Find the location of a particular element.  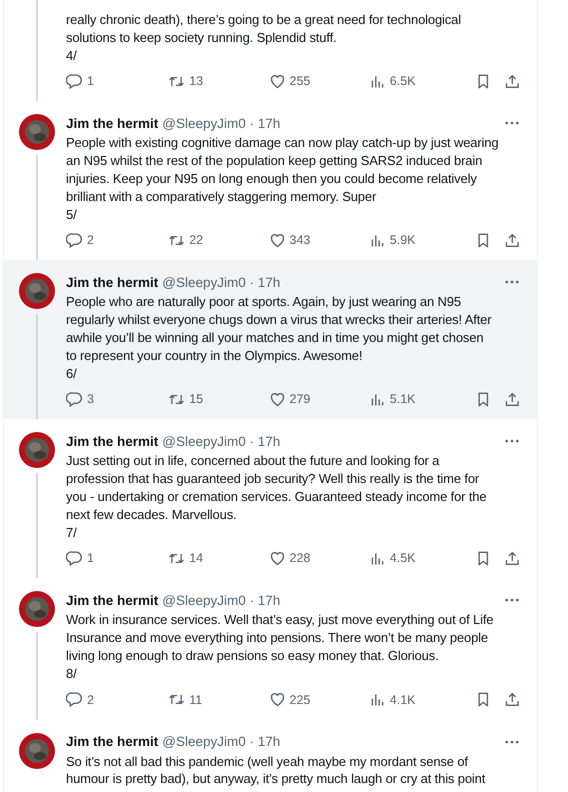

tweet-text: So it’s not all bad this pandemic (well yeah maybe my mordant sense of humour is pretty bad), but anyway, it’s pretty much laugh or cry at this point is located at coordinates (276, 770).